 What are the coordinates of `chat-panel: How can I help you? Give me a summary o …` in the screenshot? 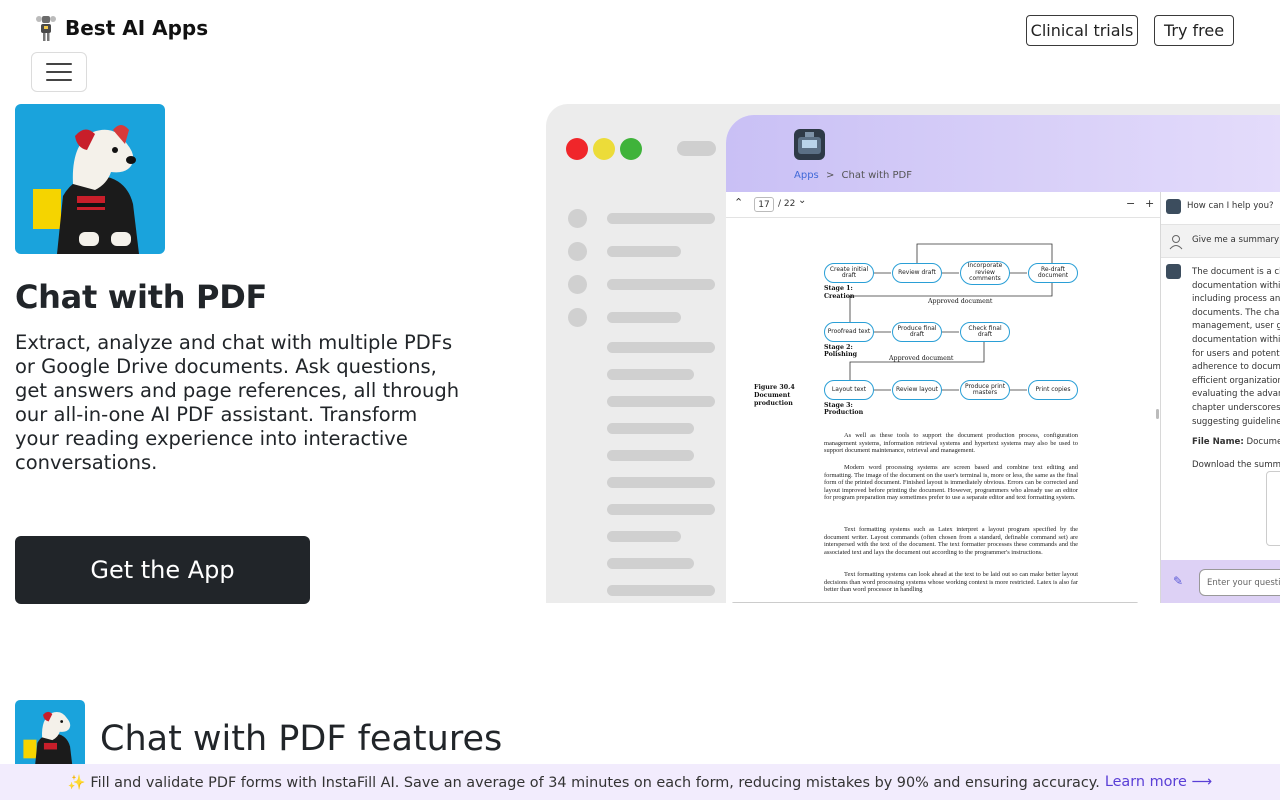 It's located at (1220, 397).